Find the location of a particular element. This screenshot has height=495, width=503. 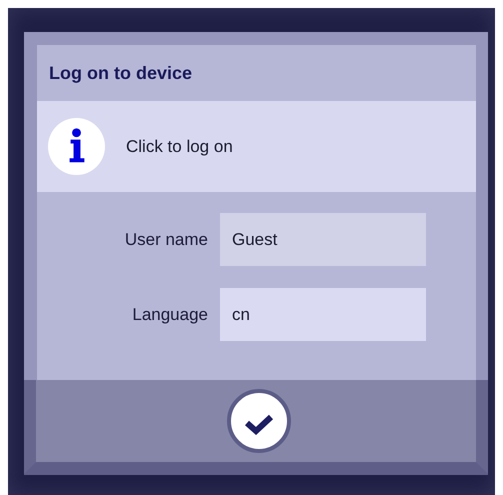

field-label: Language is located at coordinates (170, 314).